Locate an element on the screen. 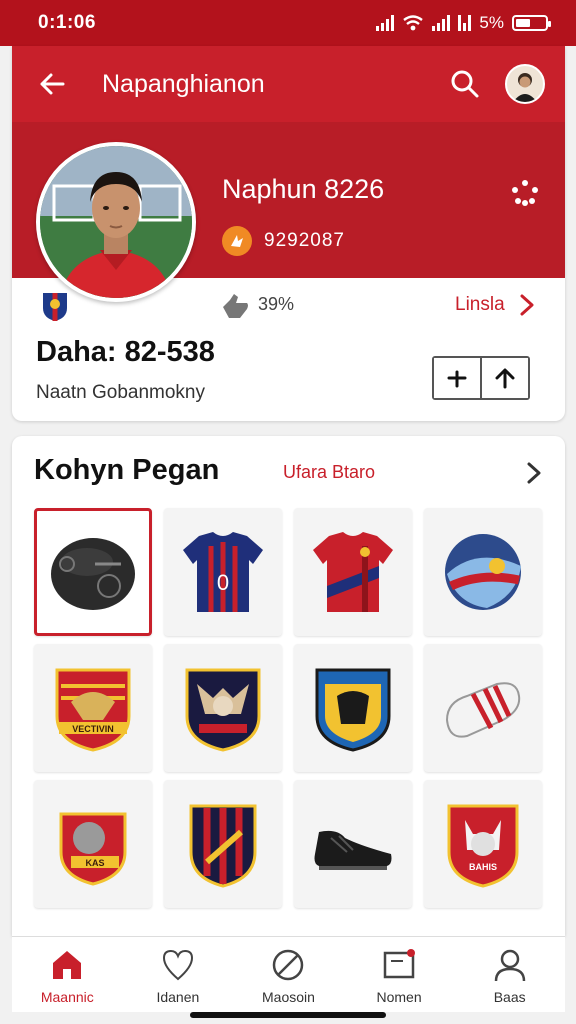  arrow-left-icon is located at coordinates (52, 84).